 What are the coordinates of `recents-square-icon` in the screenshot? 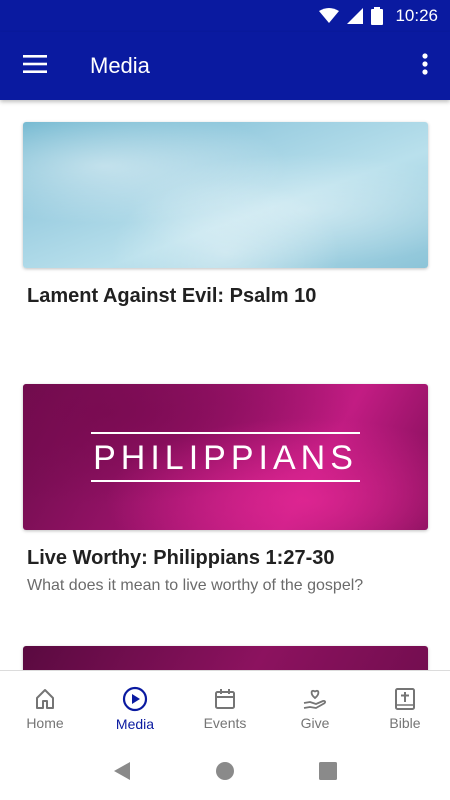 It's located at (328, 773).